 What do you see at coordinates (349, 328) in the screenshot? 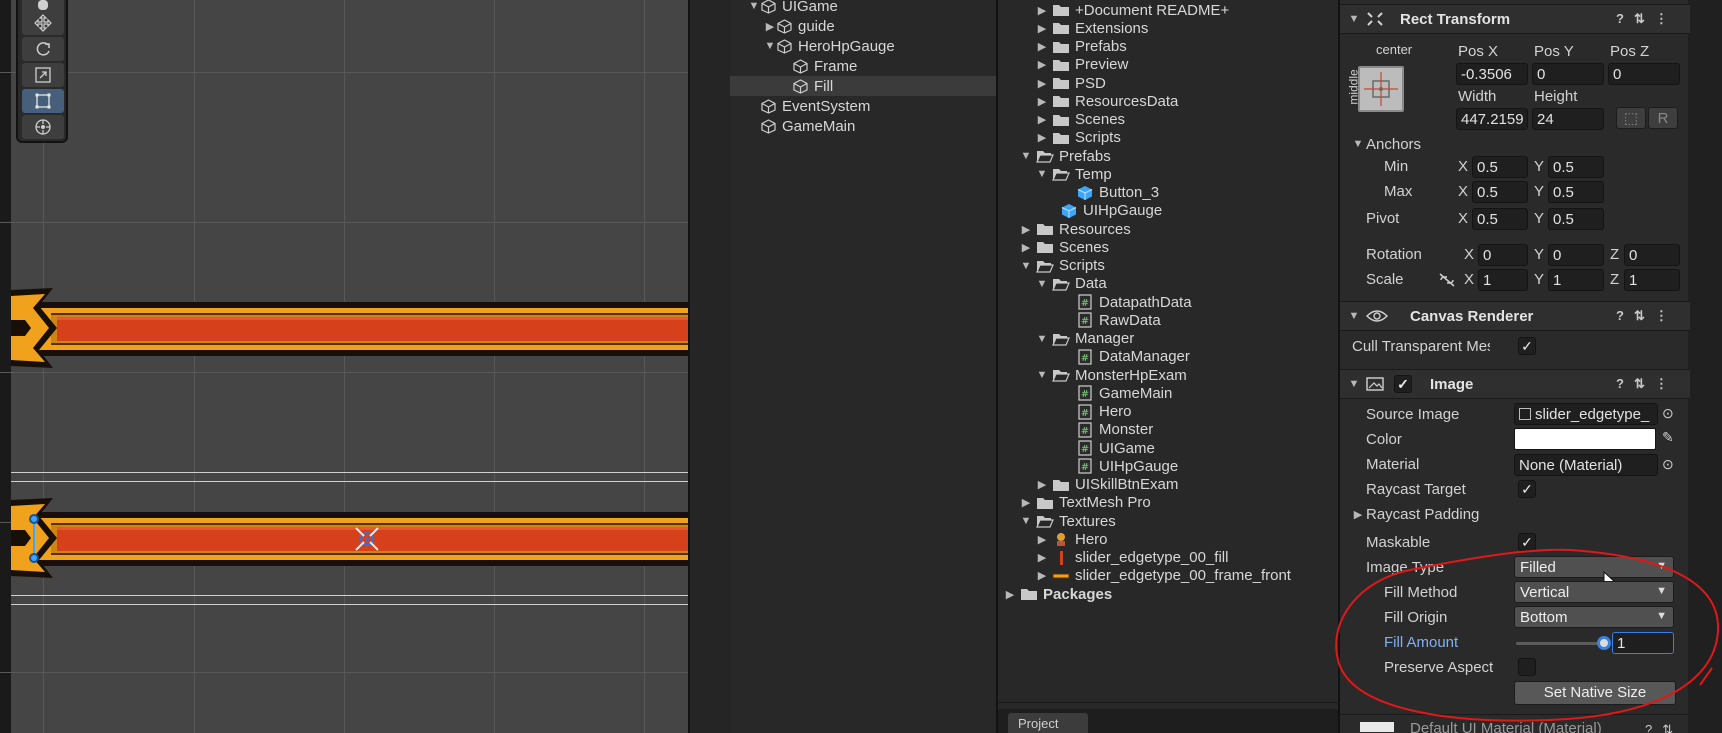
I see `hp-gauge-frame-sprite` at bounding box center [349, 328].